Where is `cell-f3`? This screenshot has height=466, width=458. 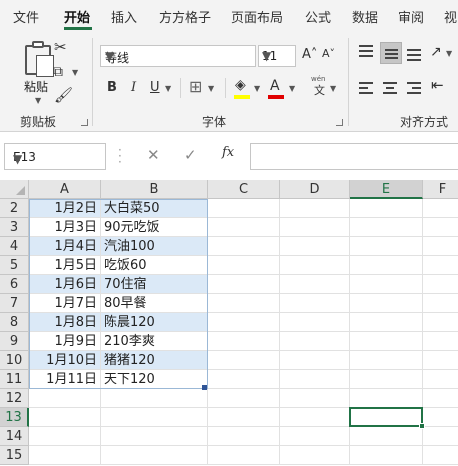
cell-f3 is located at coordinates (440, 227).